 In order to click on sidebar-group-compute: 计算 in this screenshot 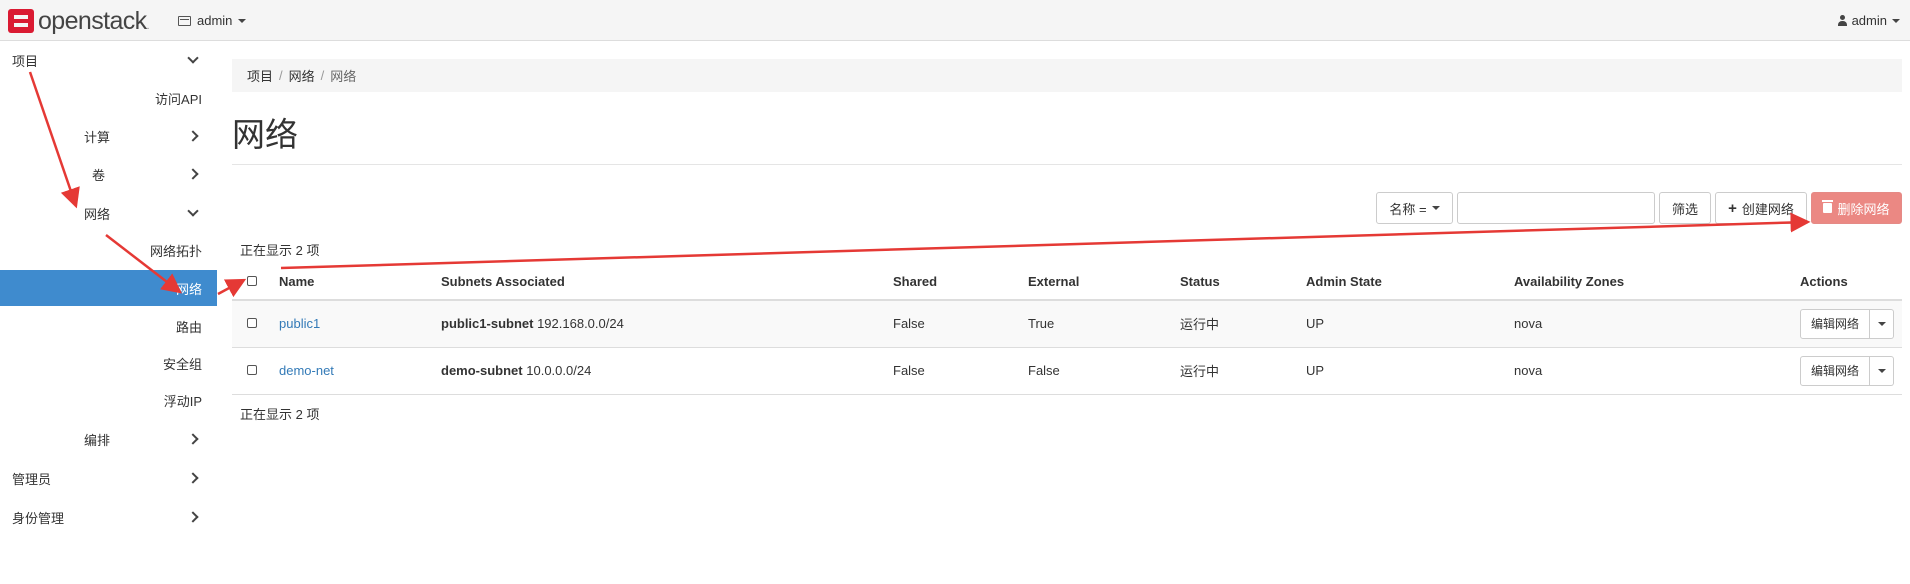, I will do `click(108, 136)`.